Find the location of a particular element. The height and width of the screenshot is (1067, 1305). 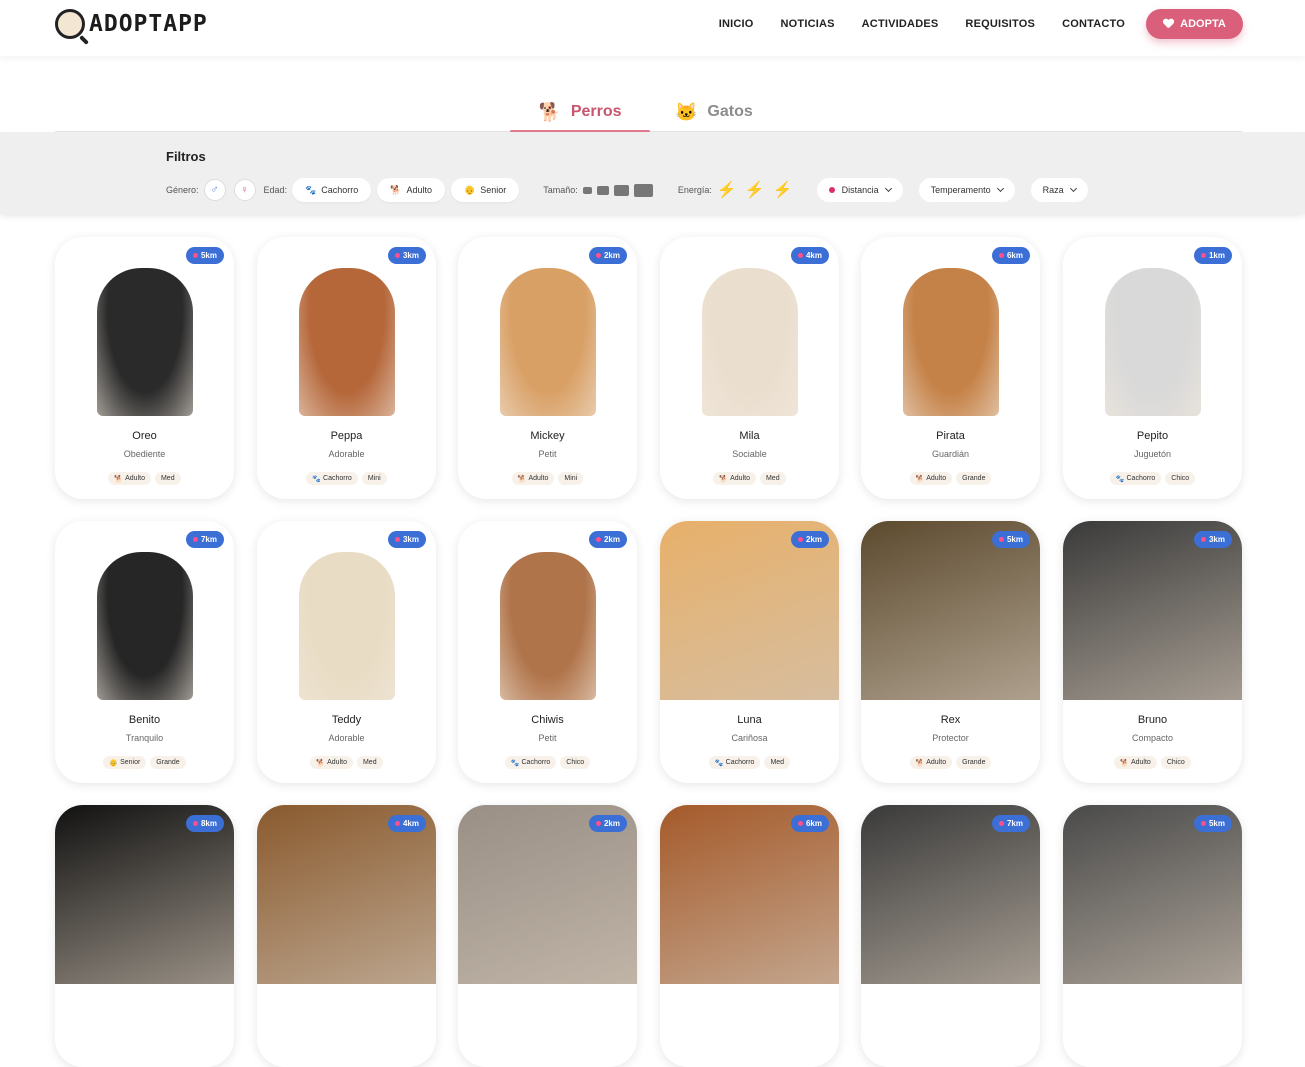

pet-card: 1km Pepito Juguetón 🐾 Cachorro Chico is located at coordinates (1152, 368).